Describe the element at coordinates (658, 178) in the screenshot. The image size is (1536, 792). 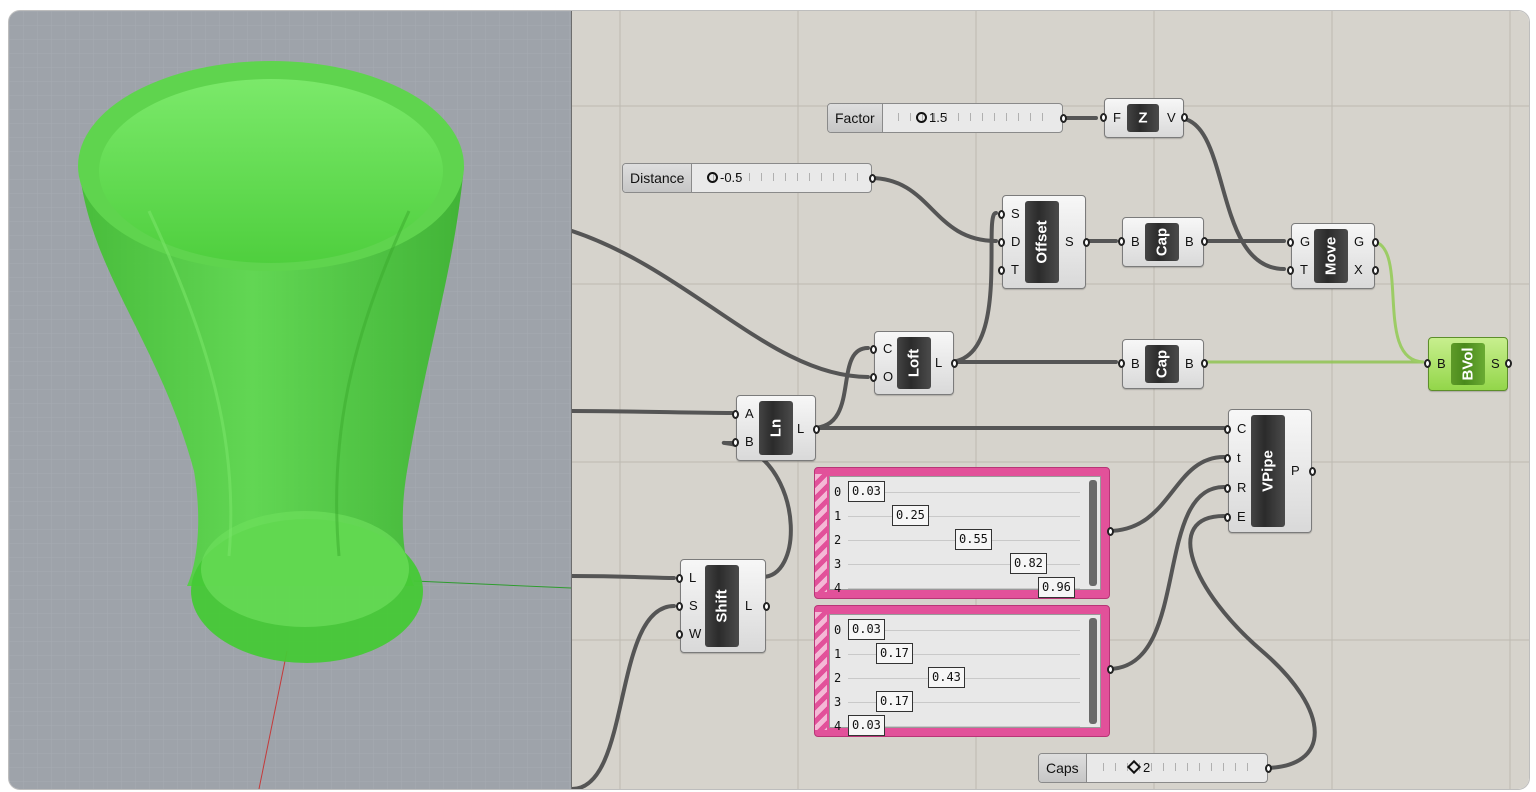
I see `distance-slider-name: Distance` at that location.